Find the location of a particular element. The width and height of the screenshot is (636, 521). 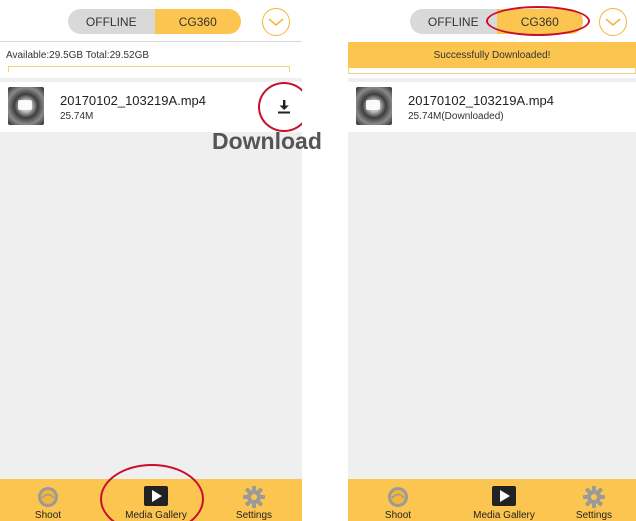

success-banner: Successfully Downloaded! is located at coordinates (492, 55).